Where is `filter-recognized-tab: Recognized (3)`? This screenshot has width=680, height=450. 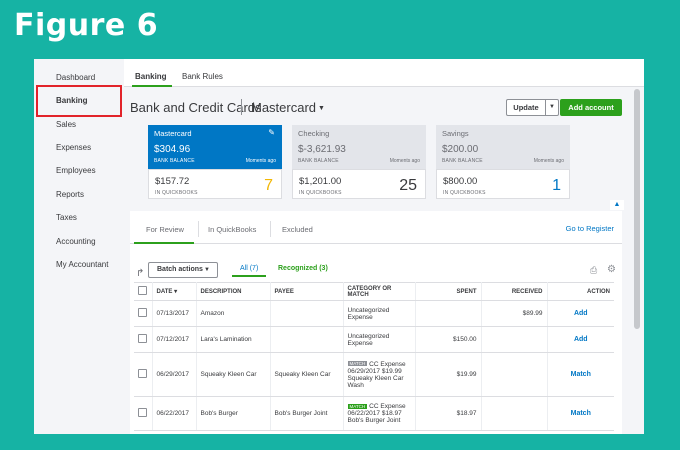 filter-recognized-tab: Recognized (3) is located at coordinates (303, 268).